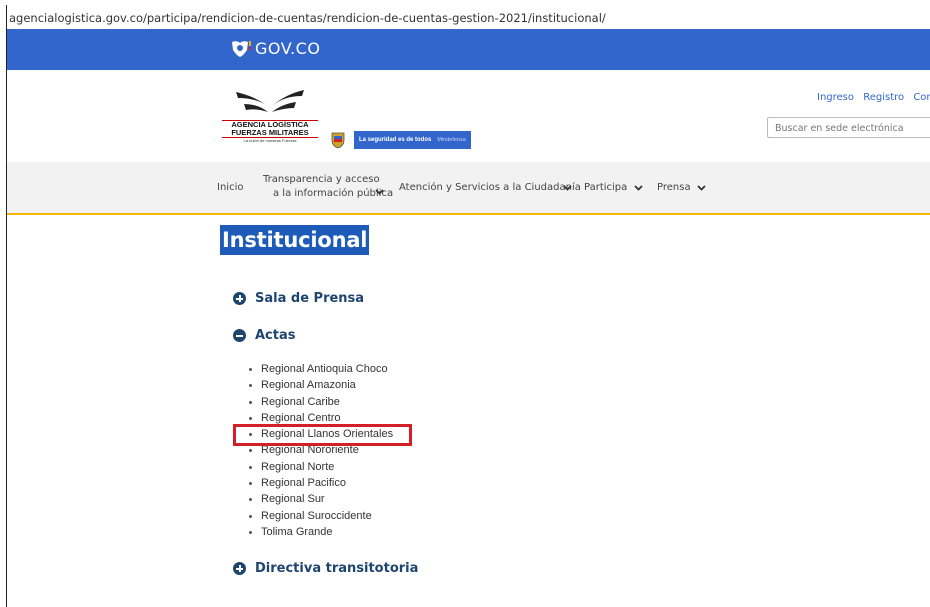  I want to click on nav-item-prensa: Prensa, so click(674, 188).